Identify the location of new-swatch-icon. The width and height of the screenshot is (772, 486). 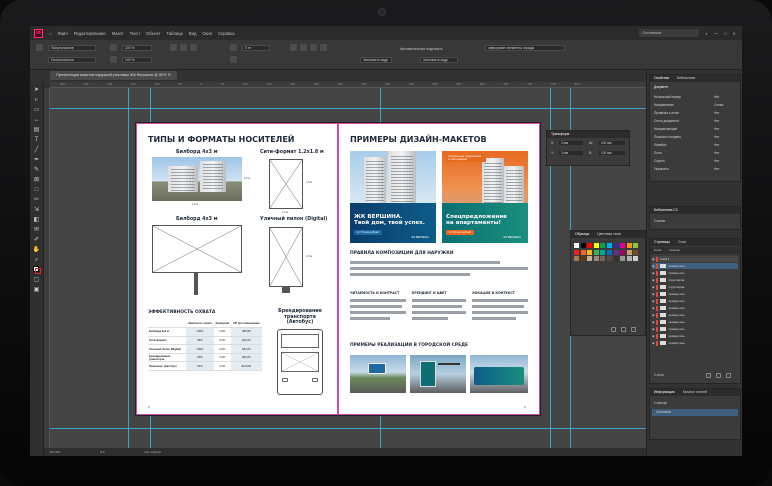
(613, 329).